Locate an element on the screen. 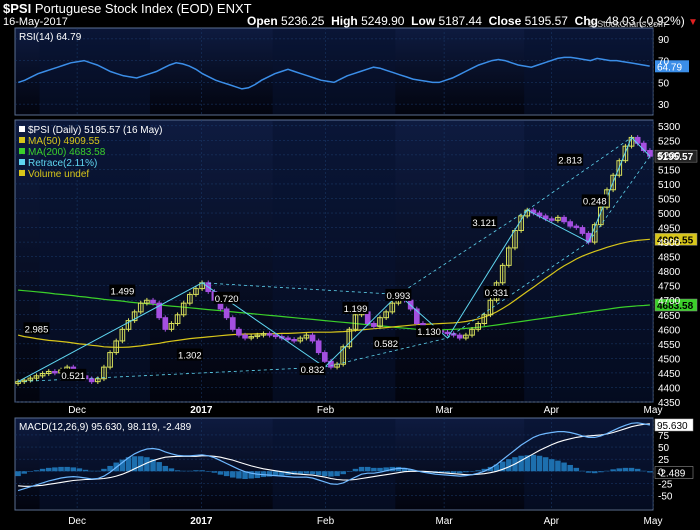 Image resolution: width=700 pixels, height=530 pixels. x-axis-label-bottom: Apr is located at coordinates (552, 521).